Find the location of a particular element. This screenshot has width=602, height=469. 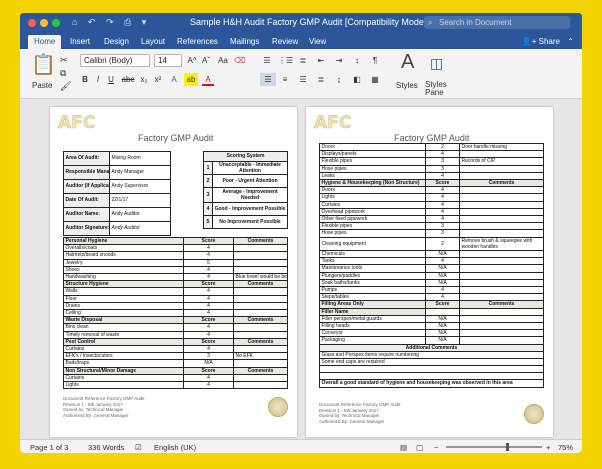

zoom-slider is located at coordinates (494, 447).